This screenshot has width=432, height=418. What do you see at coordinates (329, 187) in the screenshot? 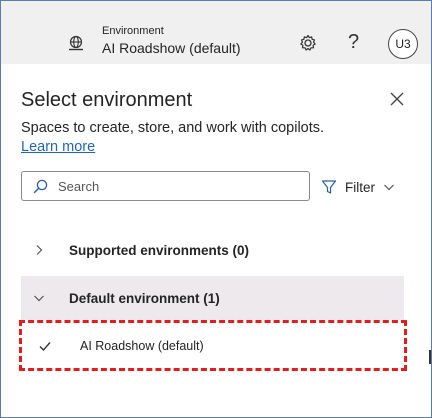
I see `filter-icon` at bounding box center [329, 187].